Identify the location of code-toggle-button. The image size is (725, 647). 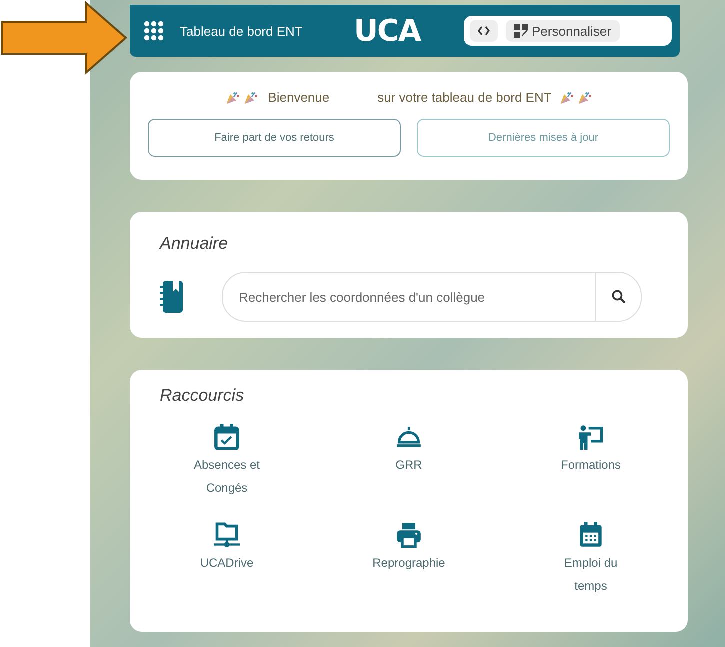
(484, 31).